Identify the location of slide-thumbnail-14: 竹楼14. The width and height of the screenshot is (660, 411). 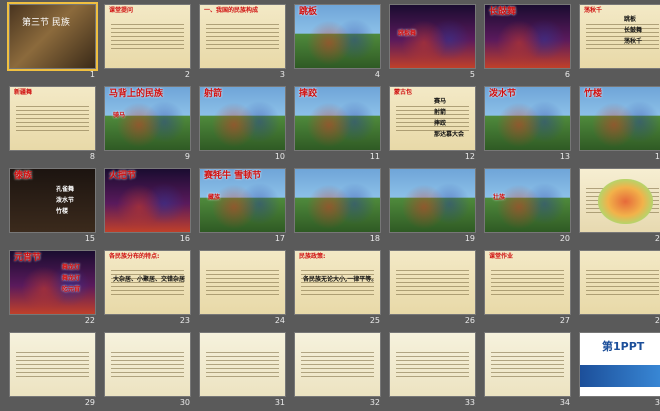
(618, 124).